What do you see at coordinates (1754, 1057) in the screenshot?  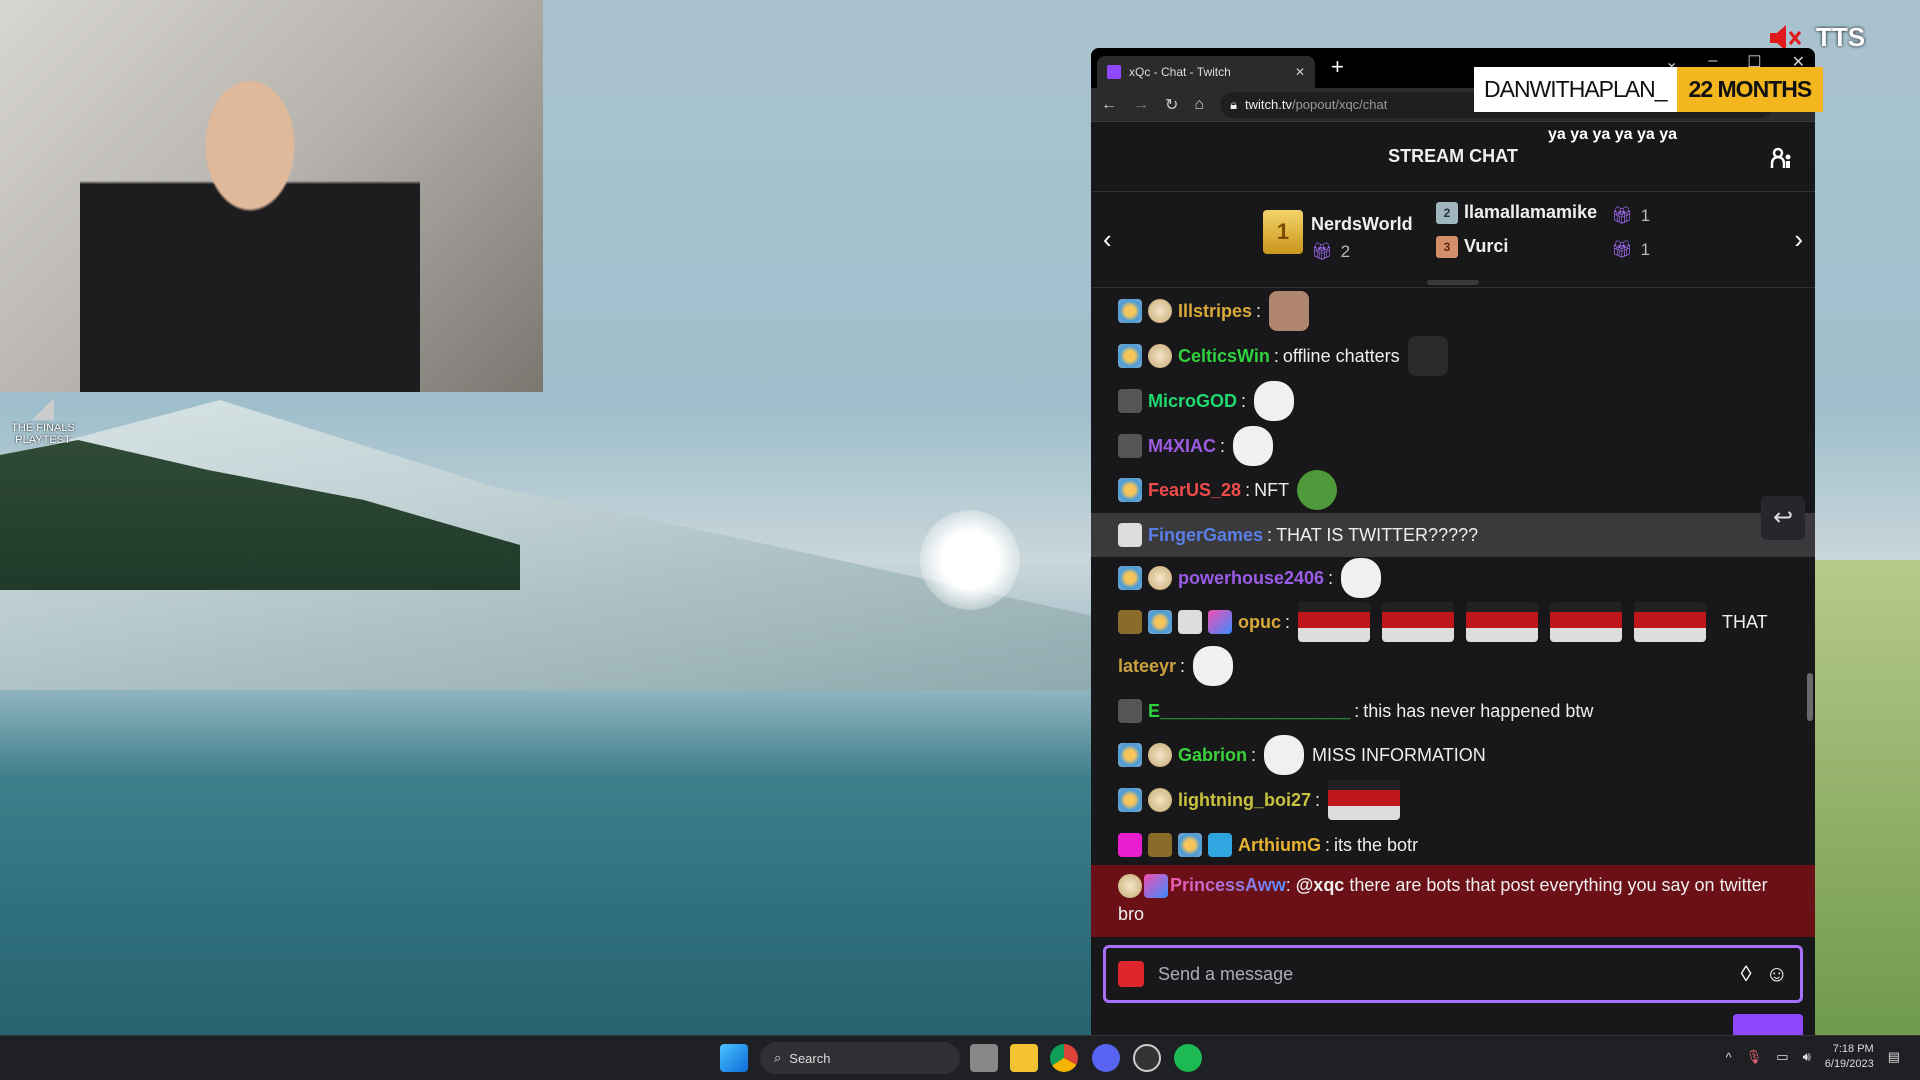 I see `microphone-icon: 🎙︎` at bounding box center [1754, 1057].